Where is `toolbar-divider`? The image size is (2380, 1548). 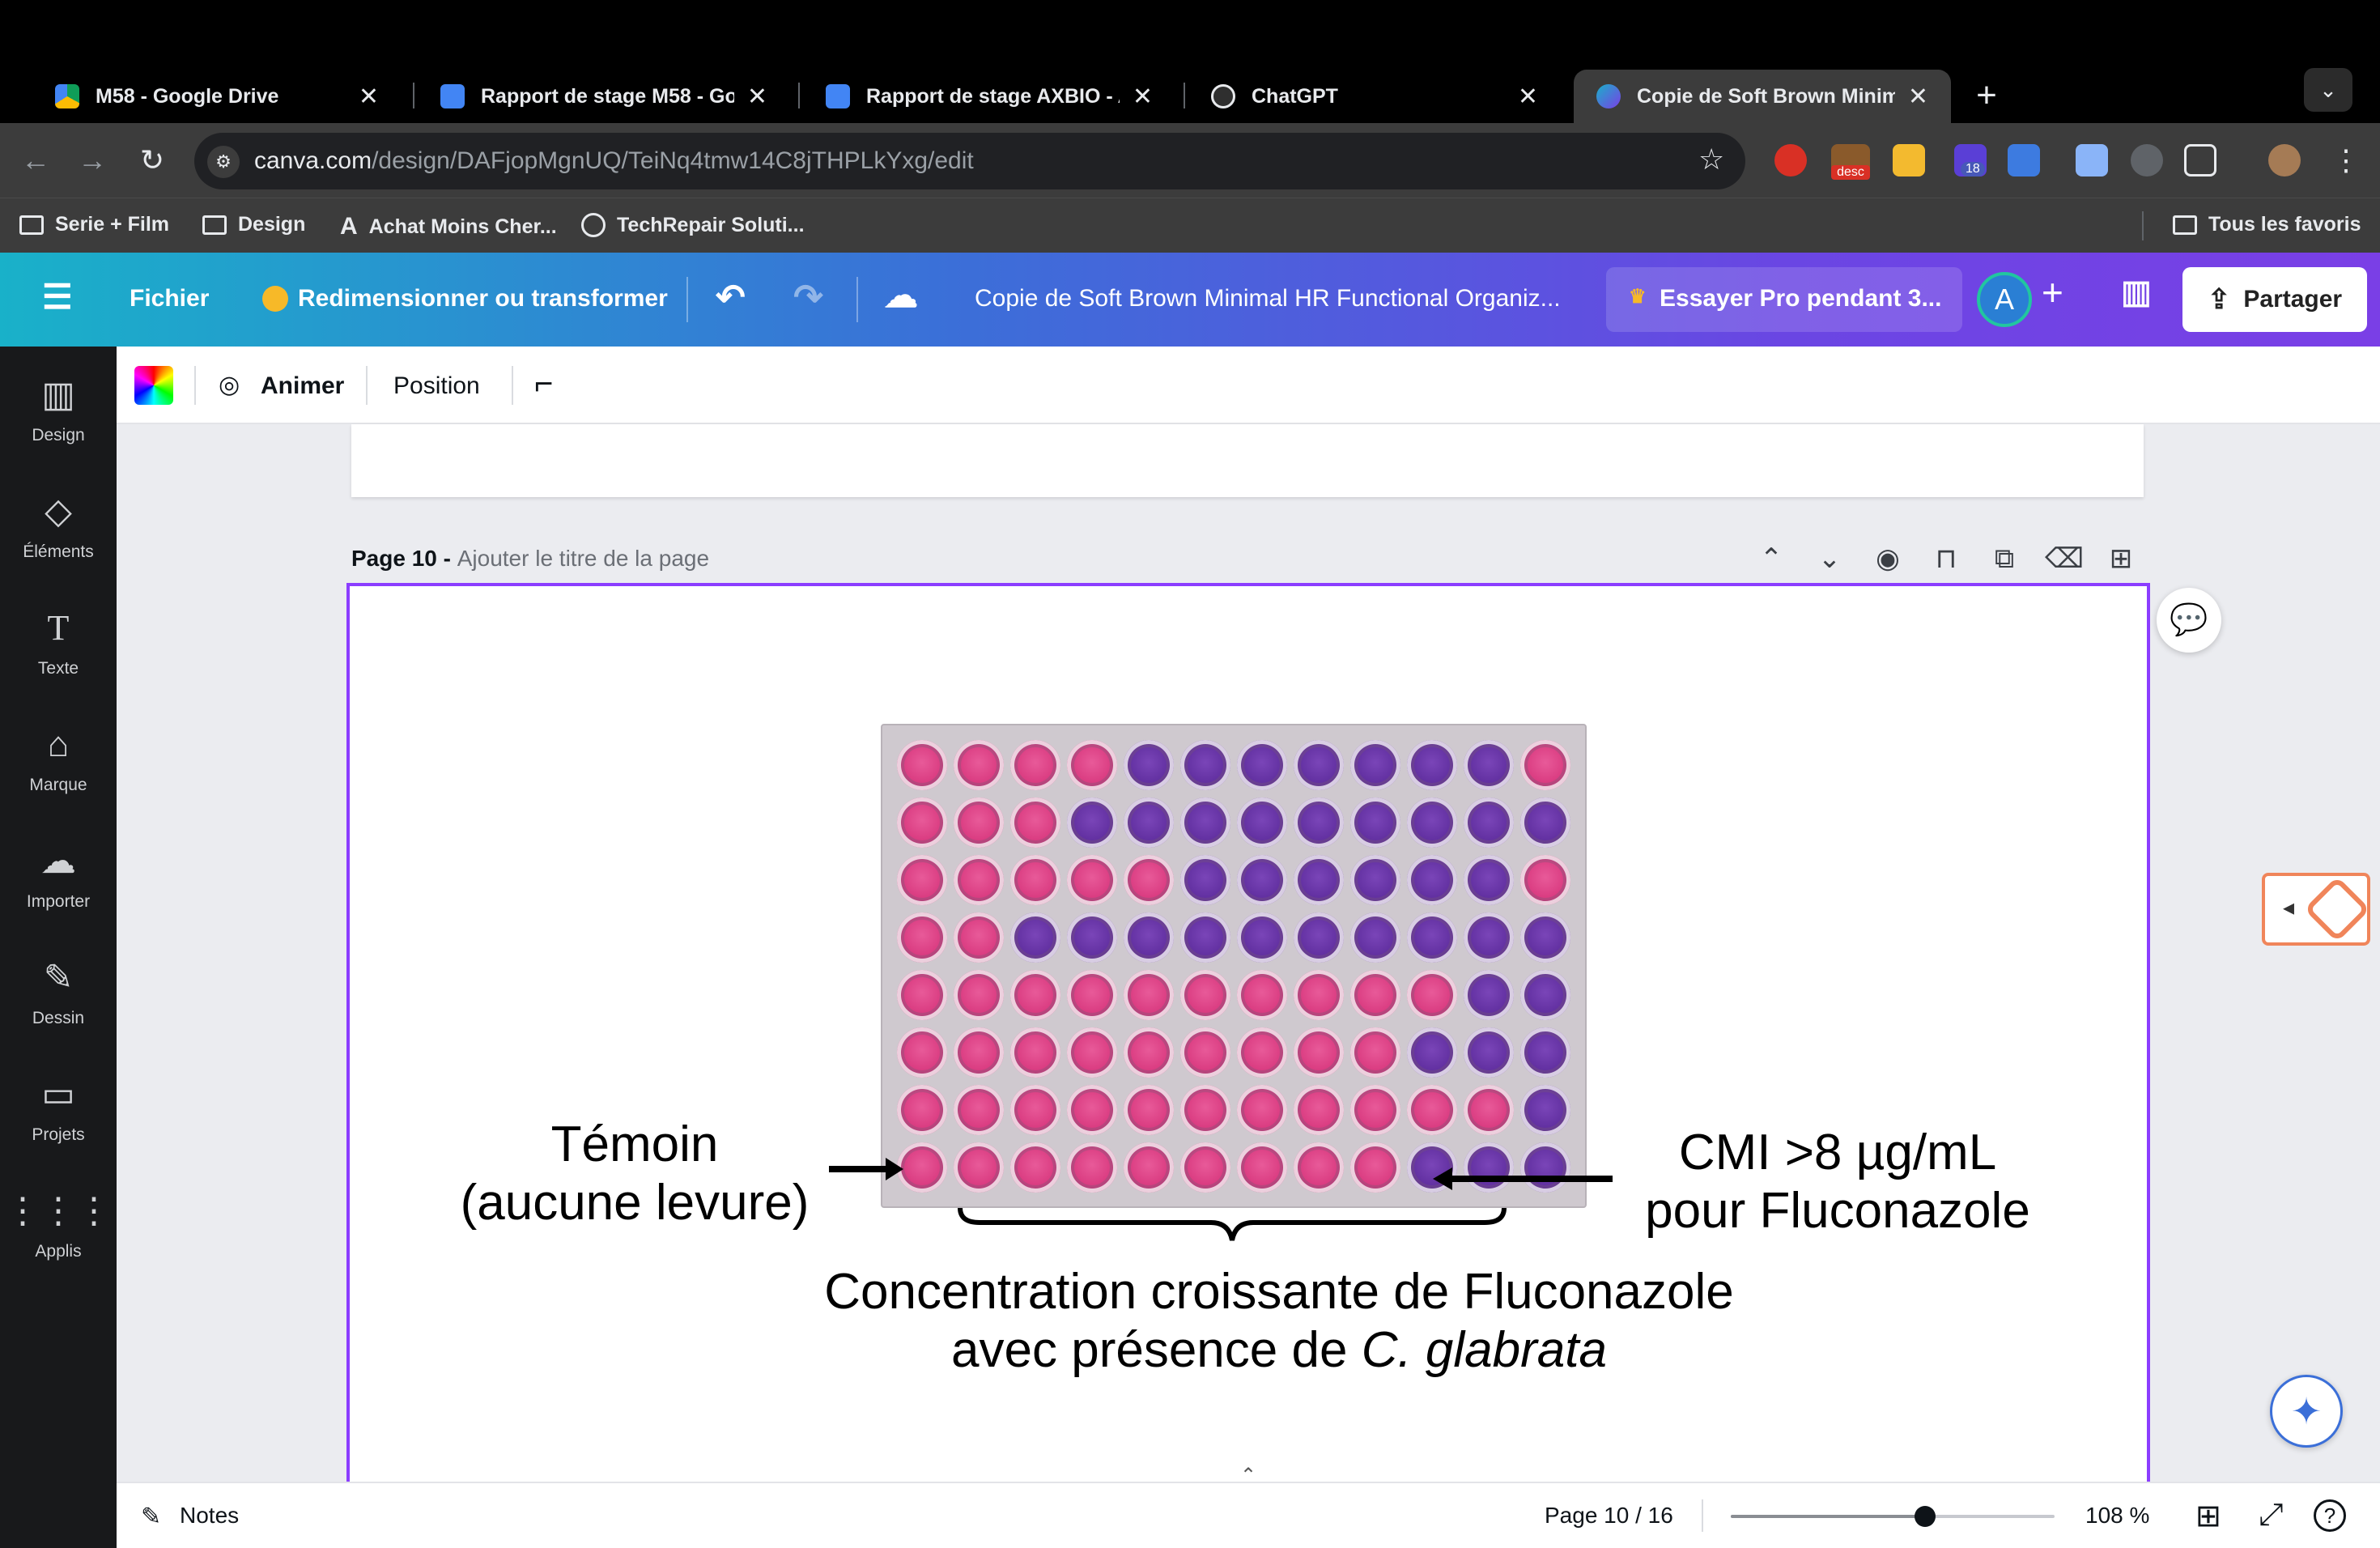
toolbar-divider is located at coordinates (512, 386).